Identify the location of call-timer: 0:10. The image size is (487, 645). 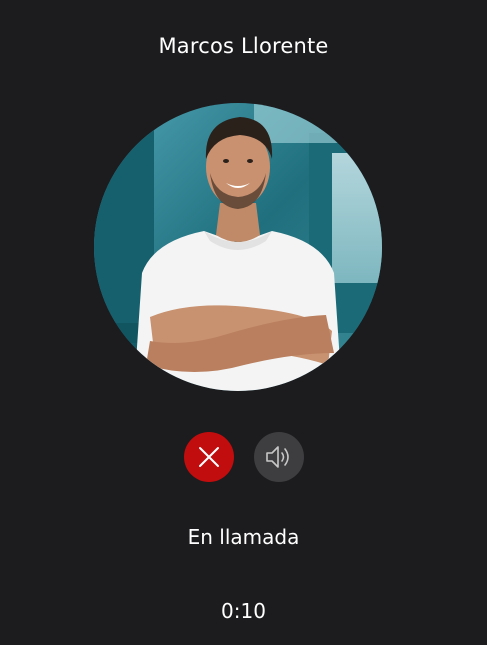
(243, 611).